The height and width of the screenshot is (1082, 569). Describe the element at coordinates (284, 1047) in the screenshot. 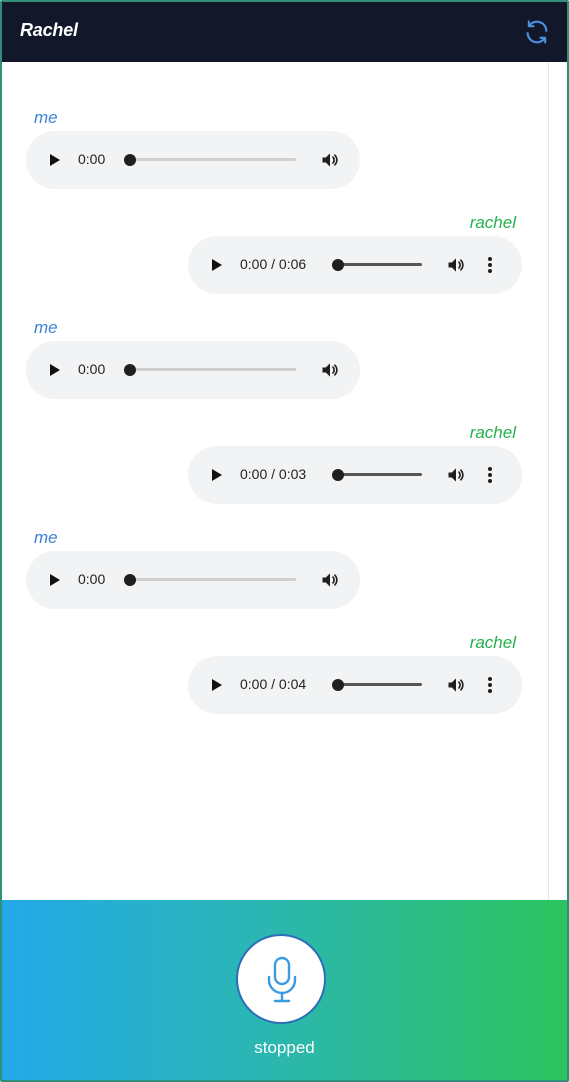

I see `recording-status: stopped` at that location.